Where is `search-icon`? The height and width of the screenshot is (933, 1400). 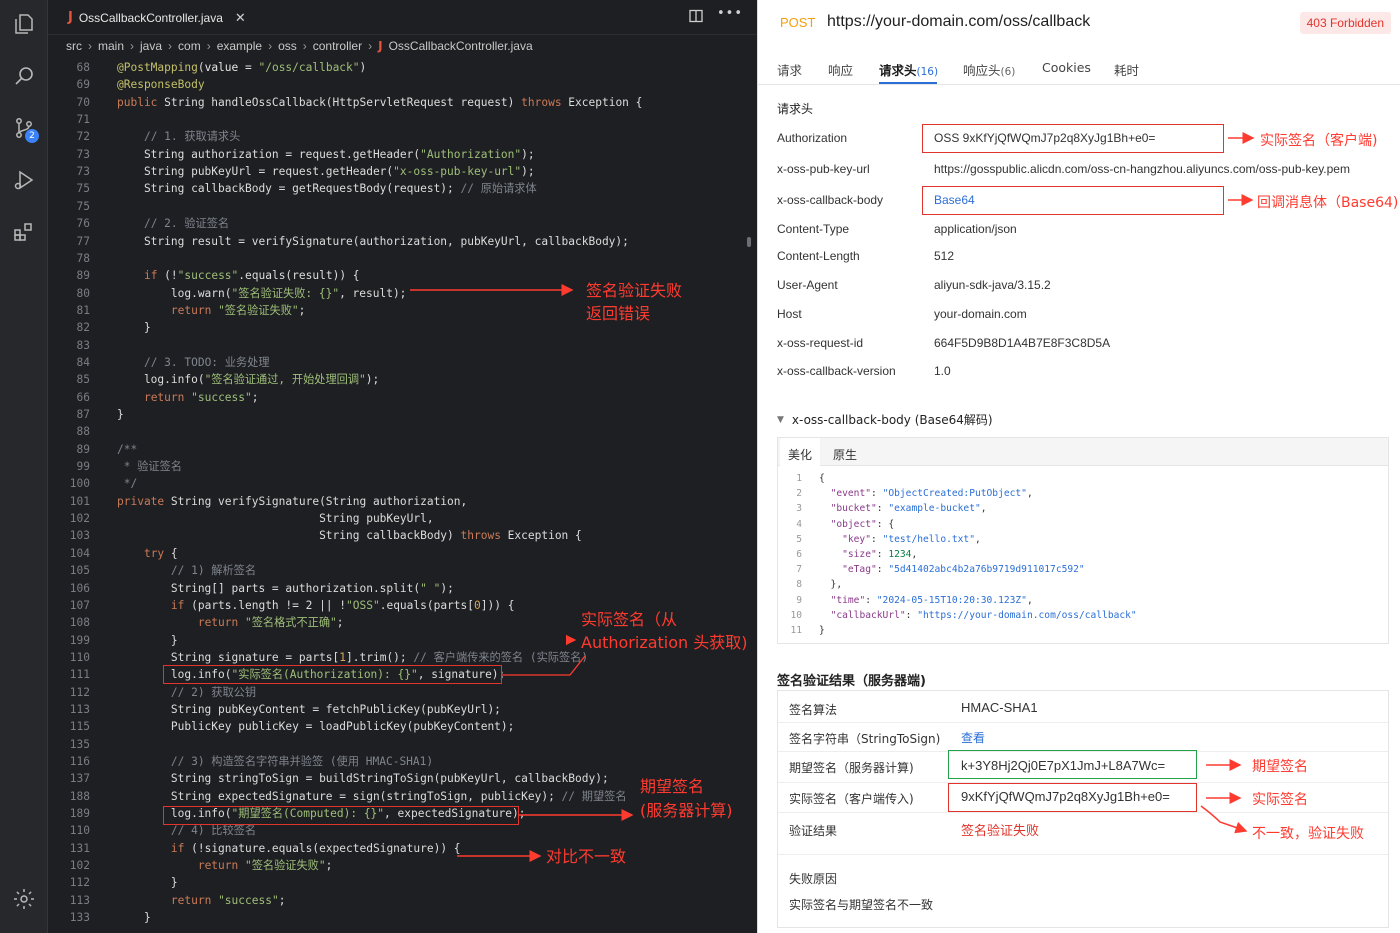
search-icon is located at coordinates (24, 76).